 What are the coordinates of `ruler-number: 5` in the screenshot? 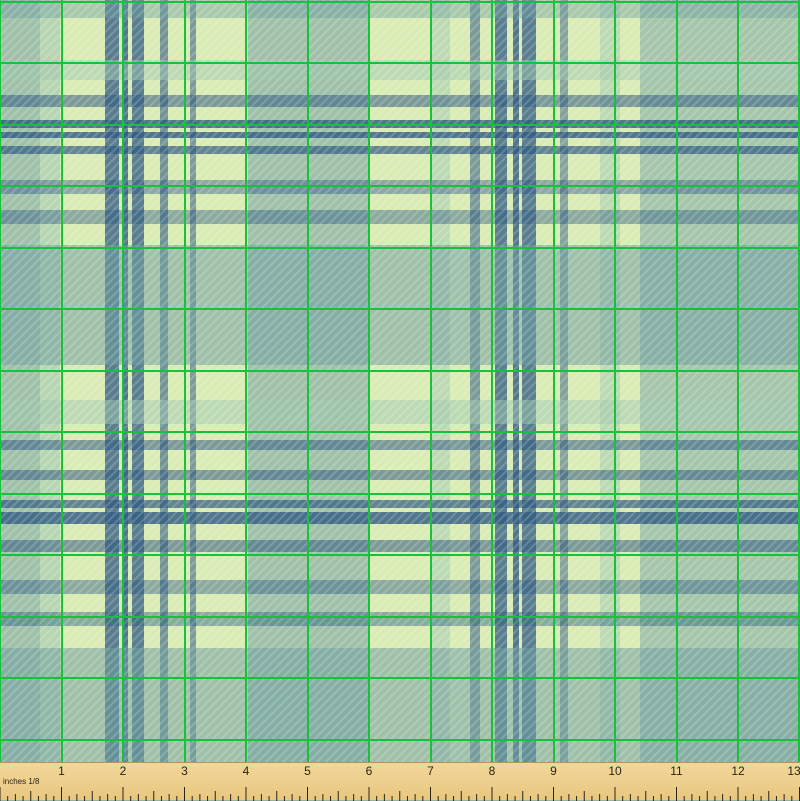 It's located at (307, 771).